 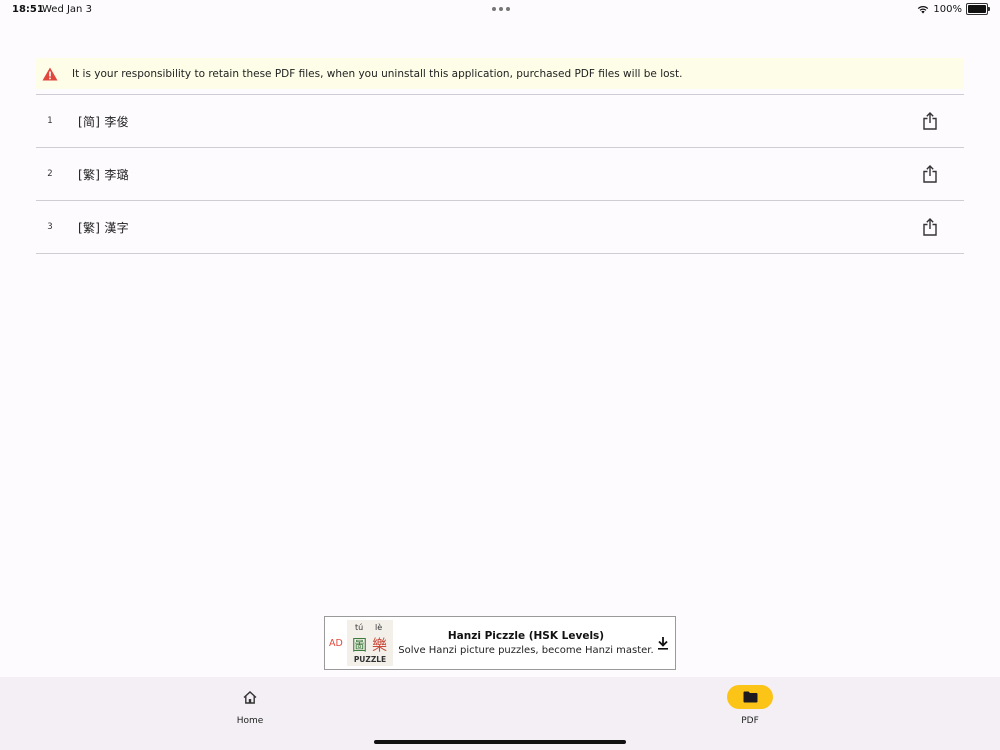 I want to click on list-item: 2 [繁] 李璐, so click(x=500, y=174).